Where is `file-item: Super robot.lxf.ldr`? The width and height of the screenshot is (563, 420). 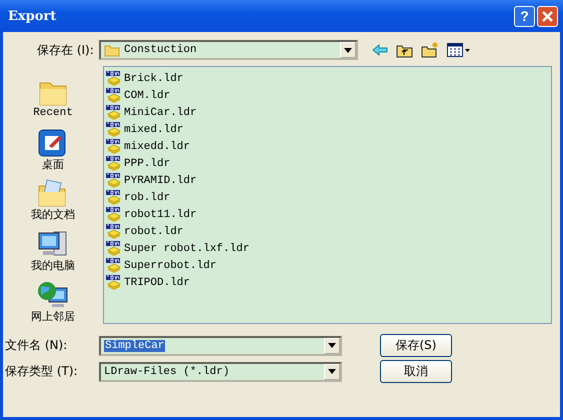
file-item: Super robot.lxf.ldr is located at coordinates (327, 248).